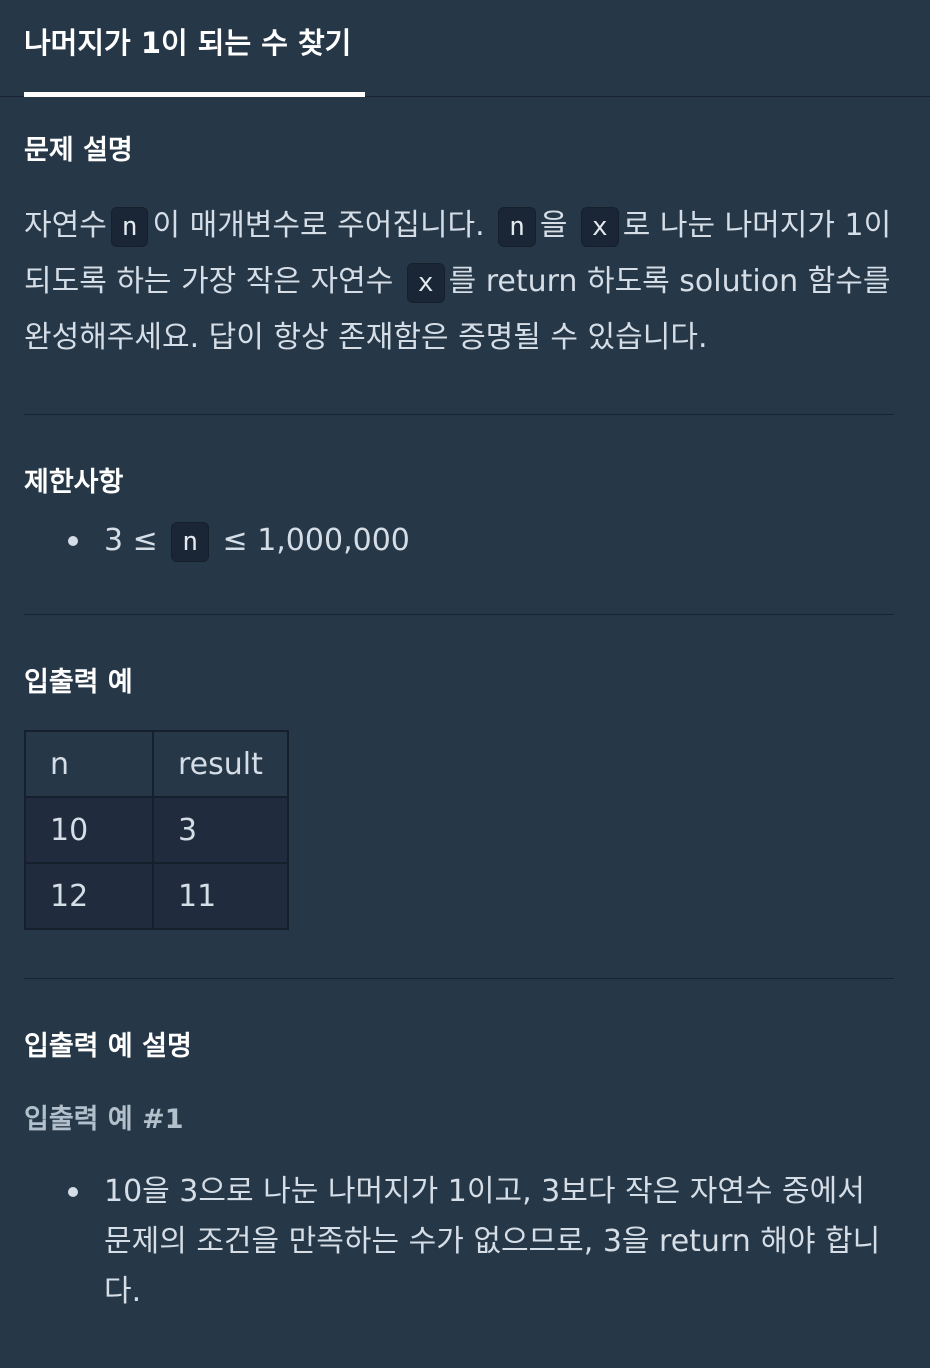 The image size is (930, 1368). Describe the element at coordinates (108, 1047) in the screenshot. I see `explanation-heading: 입출력 예 설명` at that location.